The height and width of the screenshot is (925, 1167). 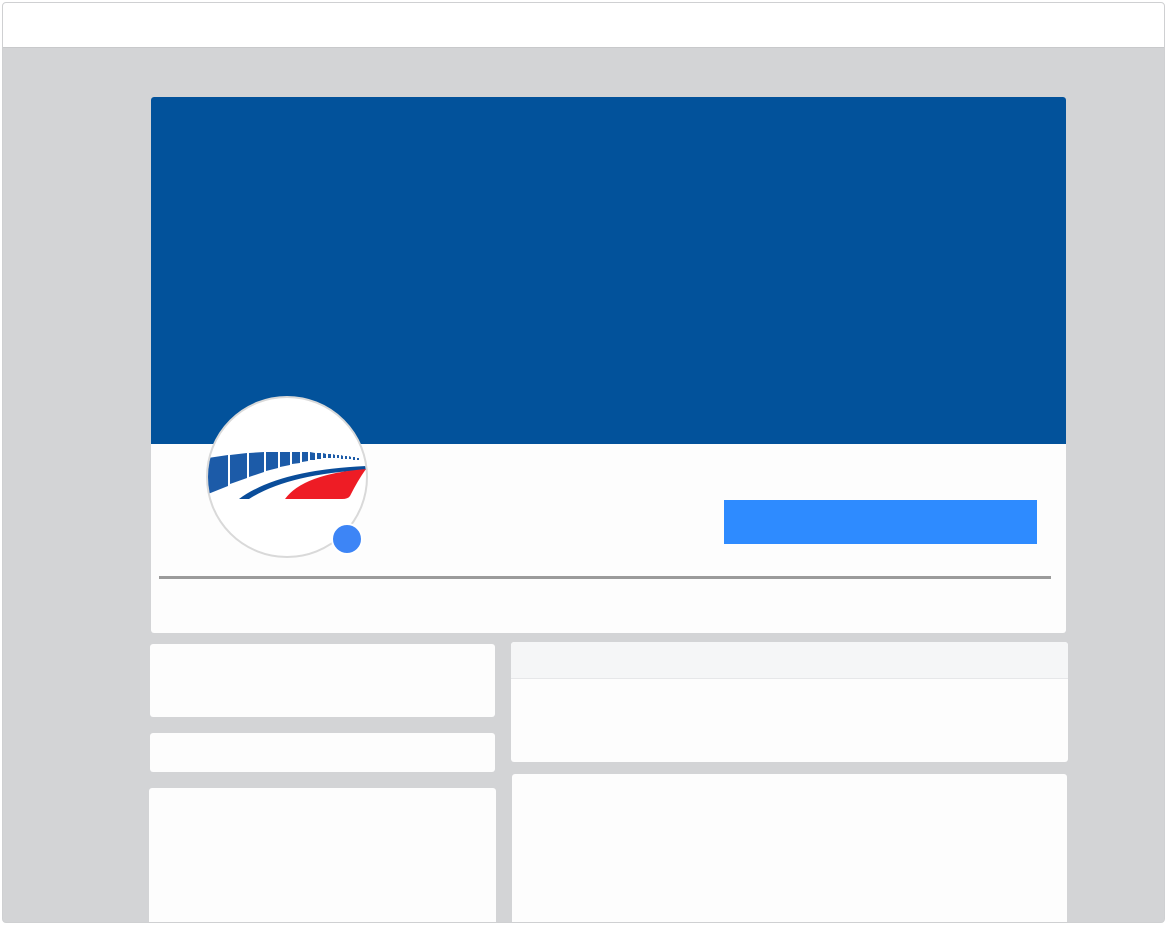 What do you see at coordinates (880, 522) in the screenshot?
I see `primary-action-button` at bounding box center [880, 522].